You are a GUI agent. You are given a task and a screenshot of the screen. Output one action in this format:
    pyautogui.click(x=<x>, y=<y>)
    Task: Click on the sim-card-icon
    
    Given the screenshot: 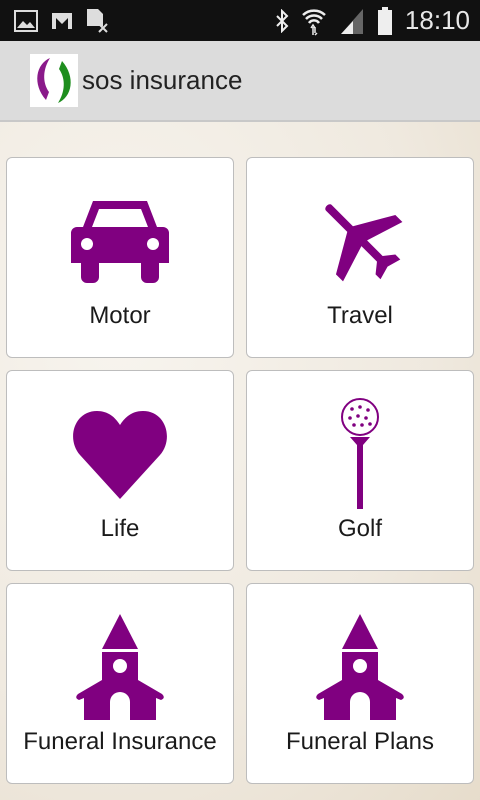 What is the action you would take?
    pyautogui.click(x=98, y=21)
    